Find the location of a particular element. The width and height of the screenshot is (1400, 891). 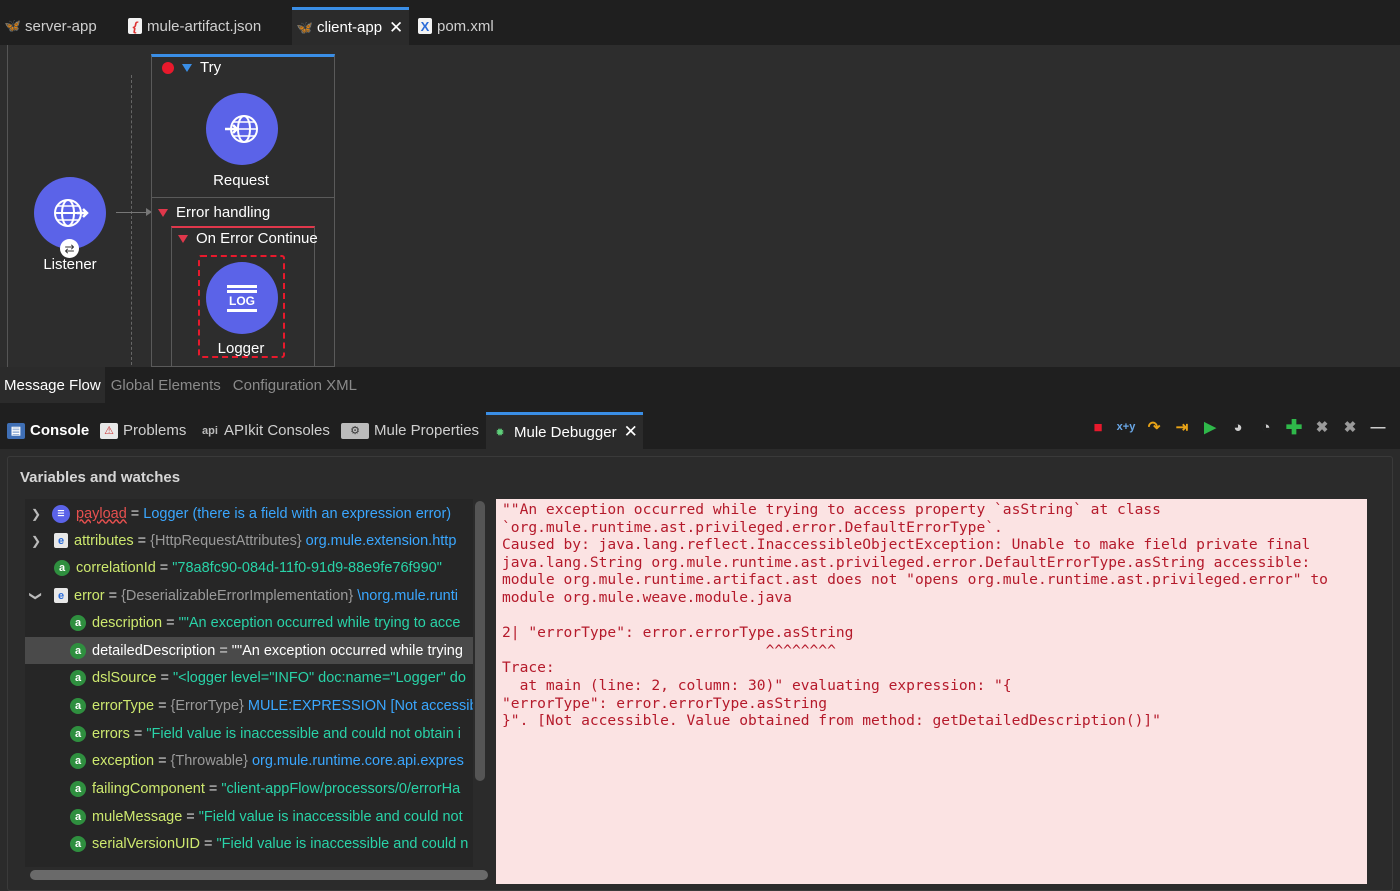

tab-label: pom.xml is located at coordinates (465, 26).